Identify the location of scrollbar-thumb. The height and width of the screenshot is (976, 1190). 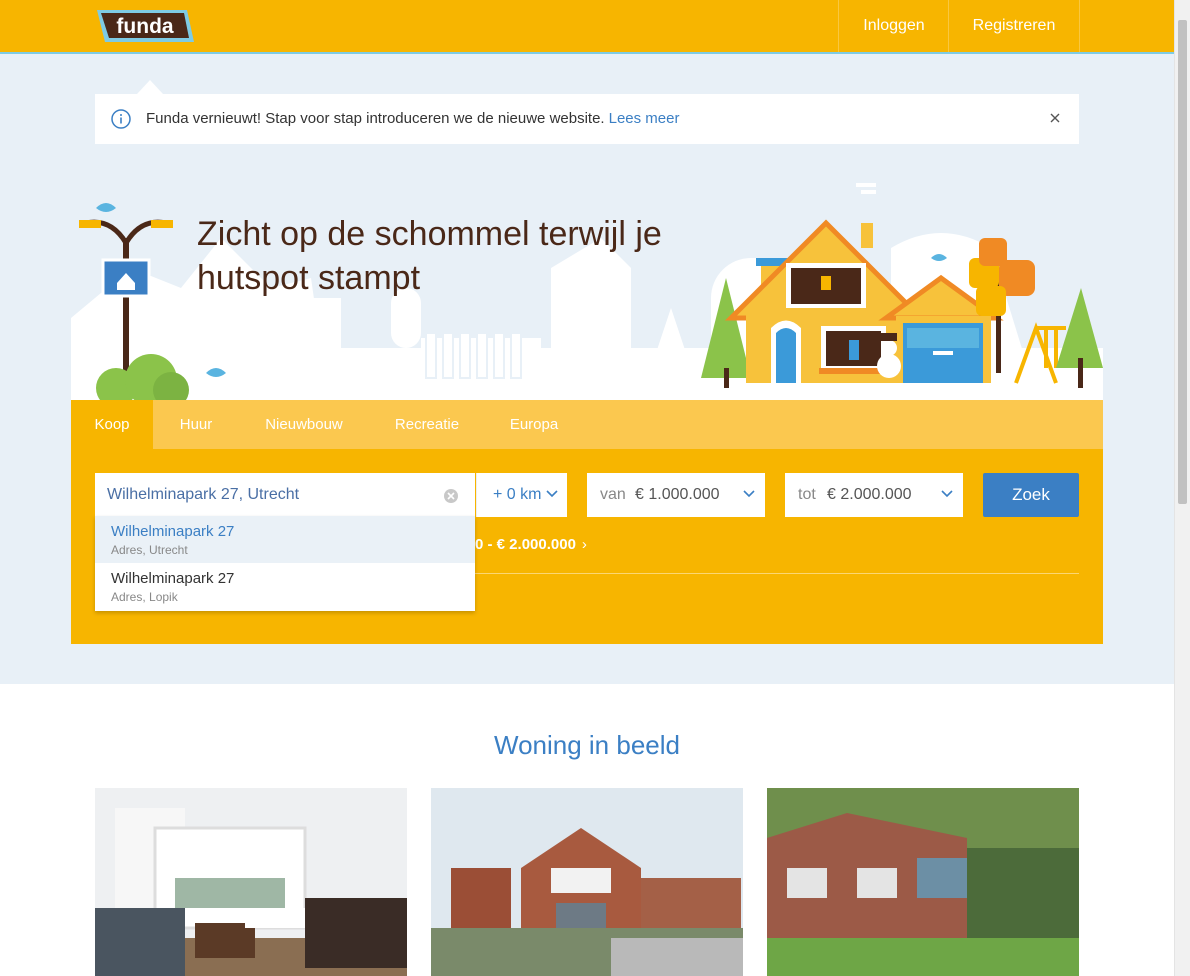
(1182, 262).